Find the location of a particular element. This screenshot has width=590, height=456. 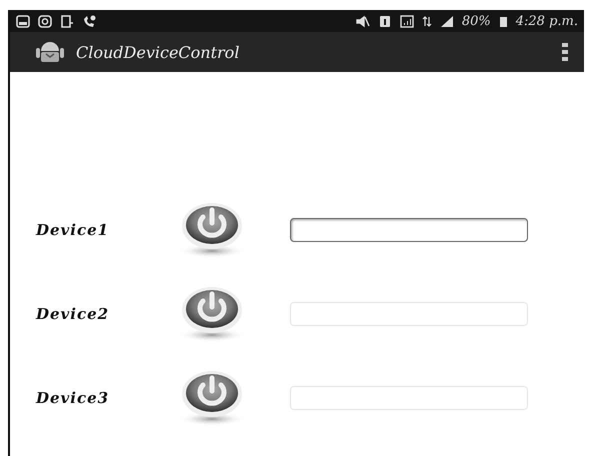

menu-icon is located at coordinates (565, 52).